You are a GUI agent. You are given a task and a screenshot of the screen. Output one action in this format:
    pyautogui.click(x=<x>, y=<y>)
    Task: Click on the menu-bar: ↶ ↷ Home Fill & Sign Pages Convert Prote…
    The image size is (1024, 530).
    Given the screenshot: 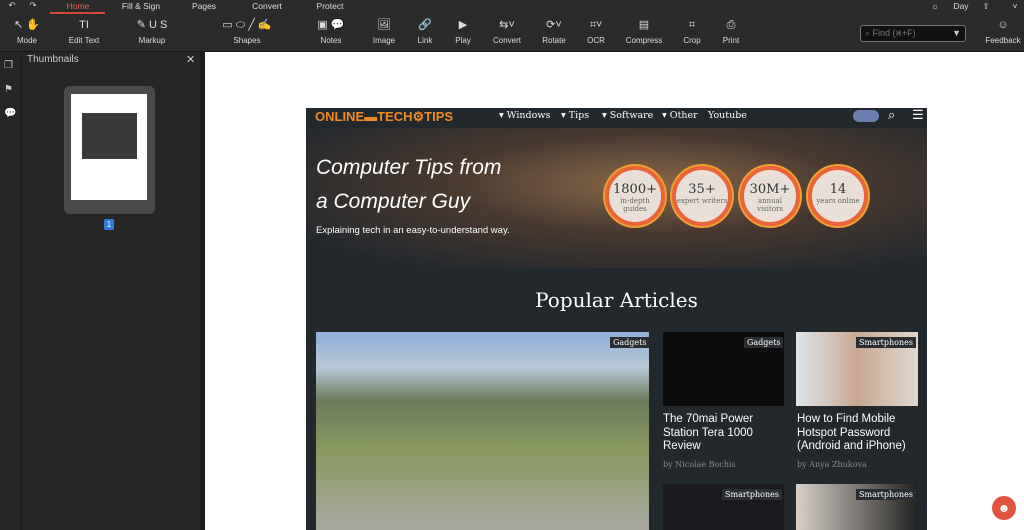 What is the action you would take?
    pyautogui.click(x=512, y=7)
    